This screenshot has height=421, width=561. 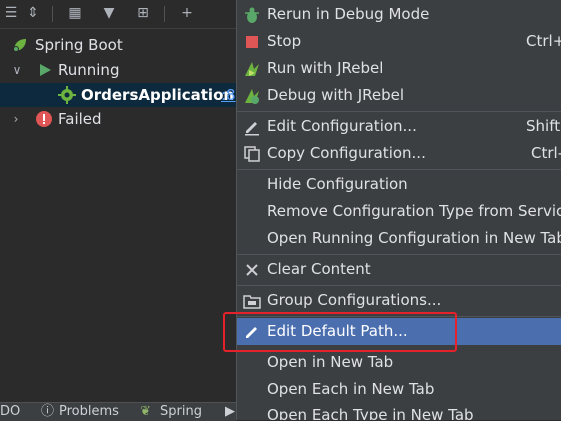 What do you see at coordinates (370, 413) in the screenshot?
I see `menu-item-label: Open Each Type in New Tab` at bounding box center [370, 413].